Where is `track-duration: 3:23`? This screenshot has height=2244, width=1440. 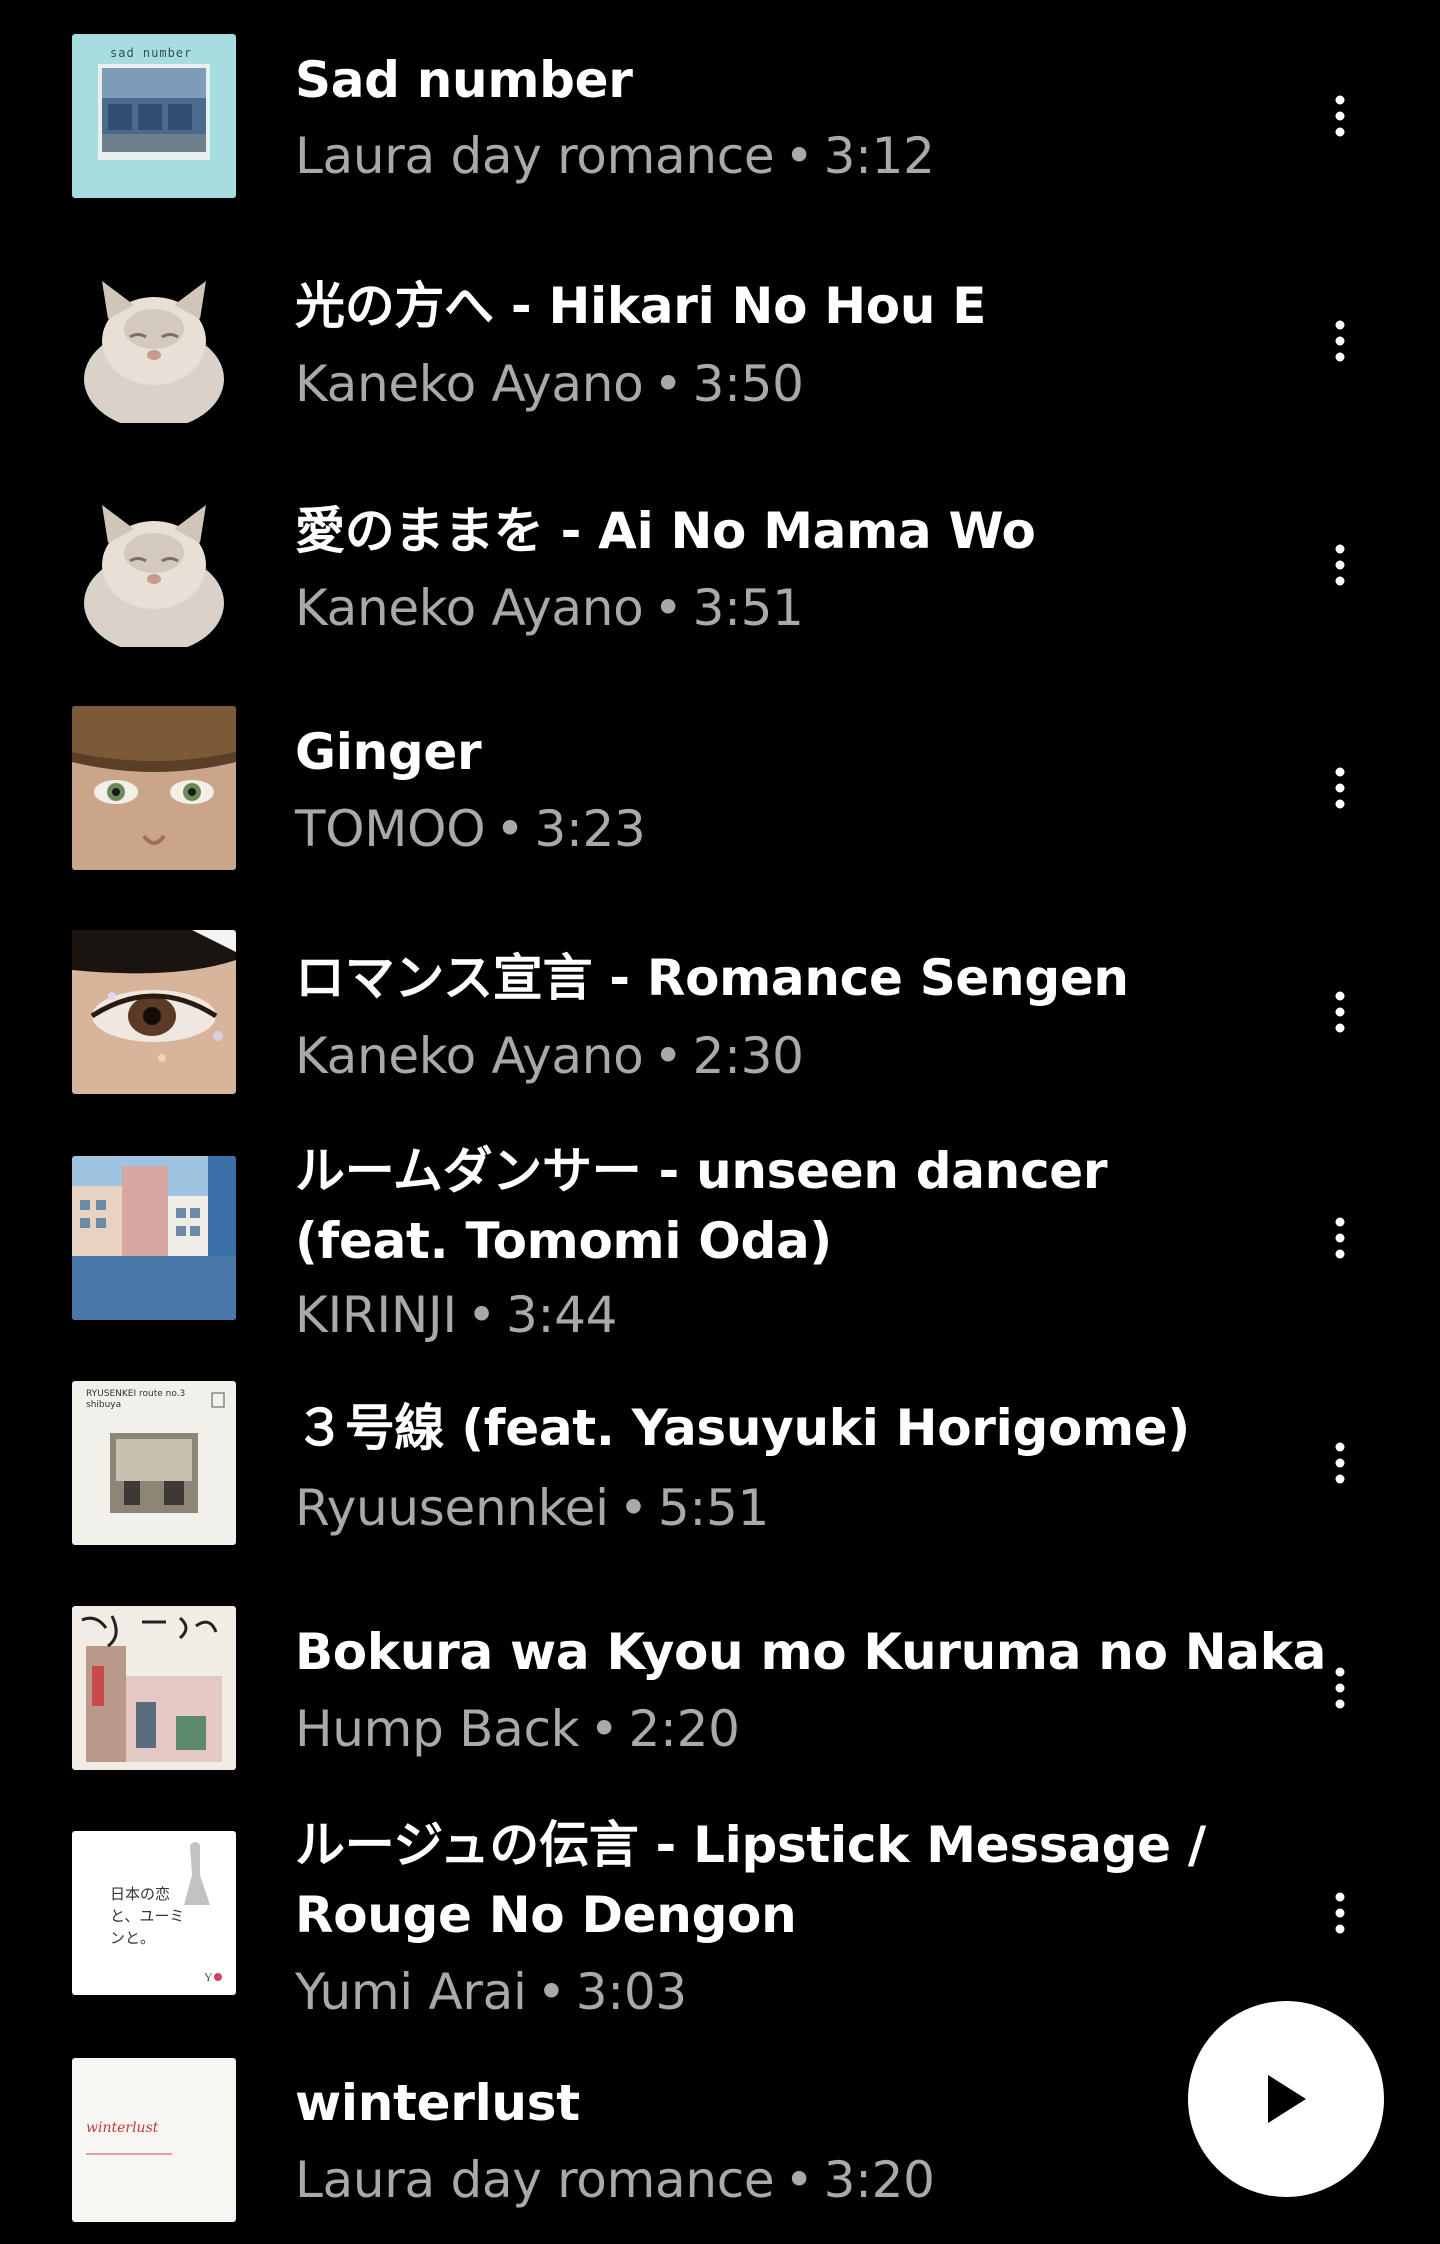 track-duration: 3:23 is located at coordinates (590, 829).